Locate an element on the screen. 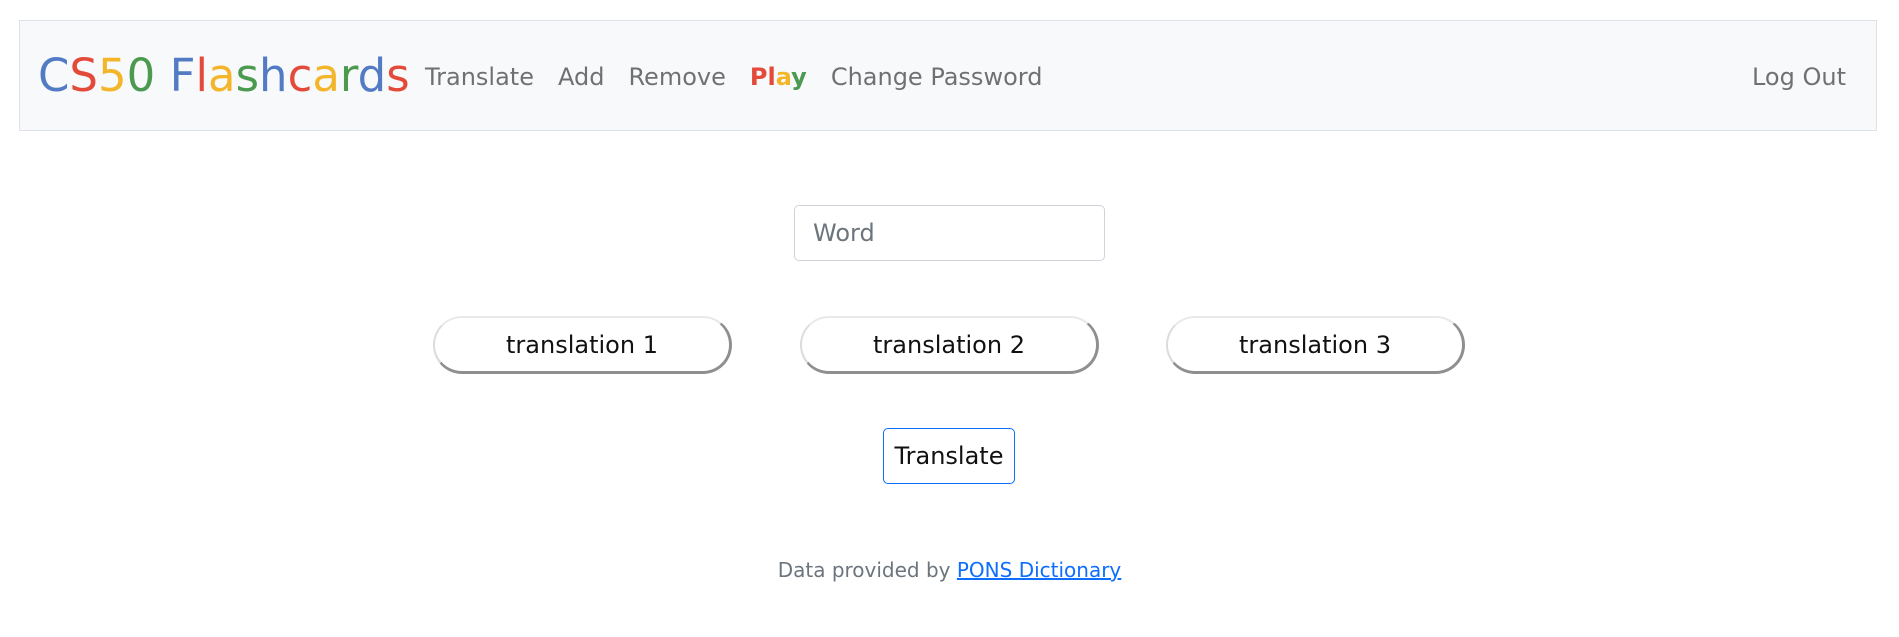 The width and height of the screenshot is (1899, 637). brand-letter: h is located at coordinates (273, 75).